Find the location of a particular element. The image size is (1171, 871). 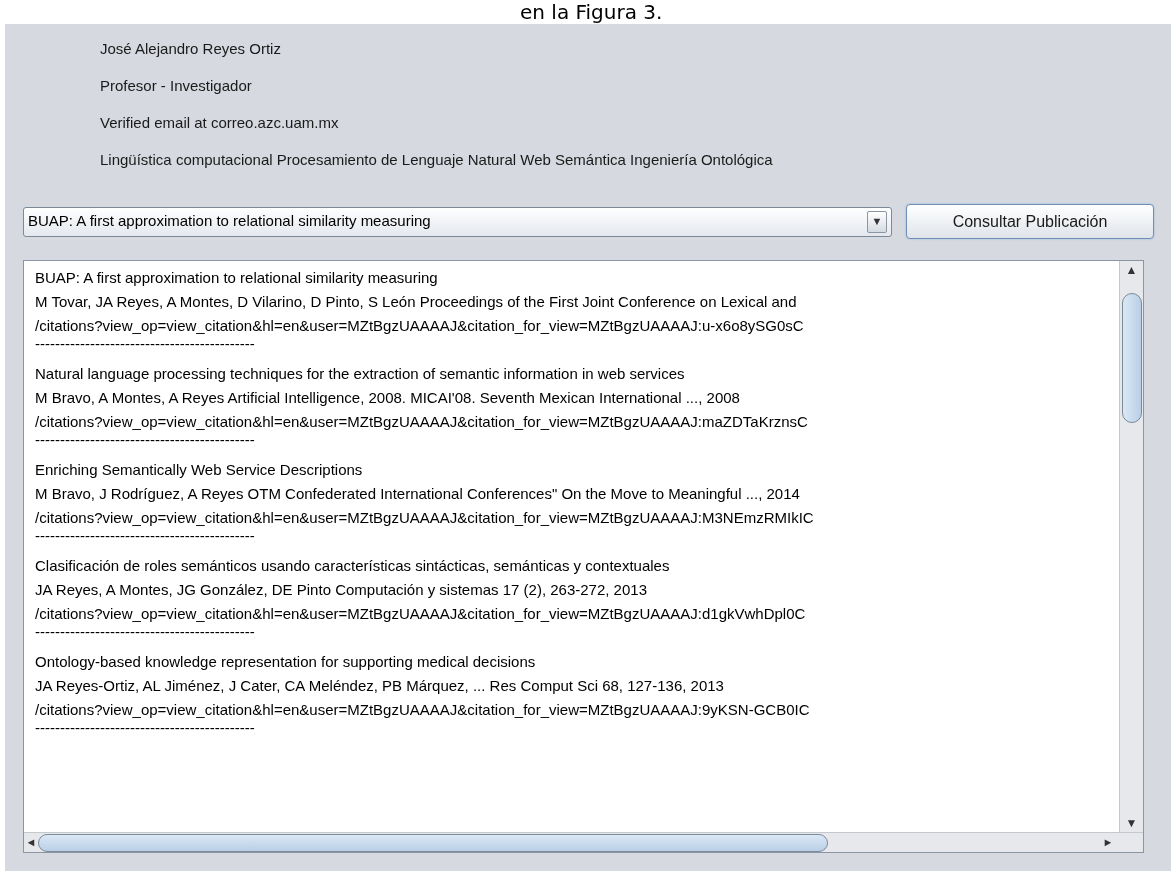

result-title: BUAP: A first approximation to relational similarity measuring is located at coordinates (237, 278).